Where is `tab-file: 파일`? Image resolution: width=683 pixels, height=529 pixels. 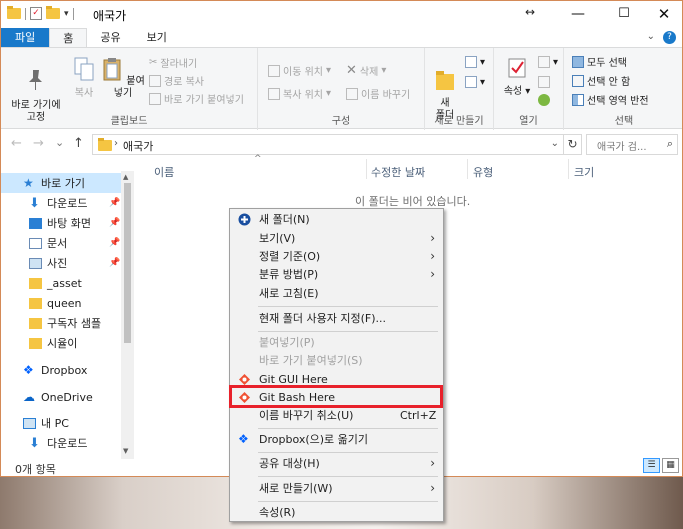 tab-file: 파일 is located at coordinates (25, 38).